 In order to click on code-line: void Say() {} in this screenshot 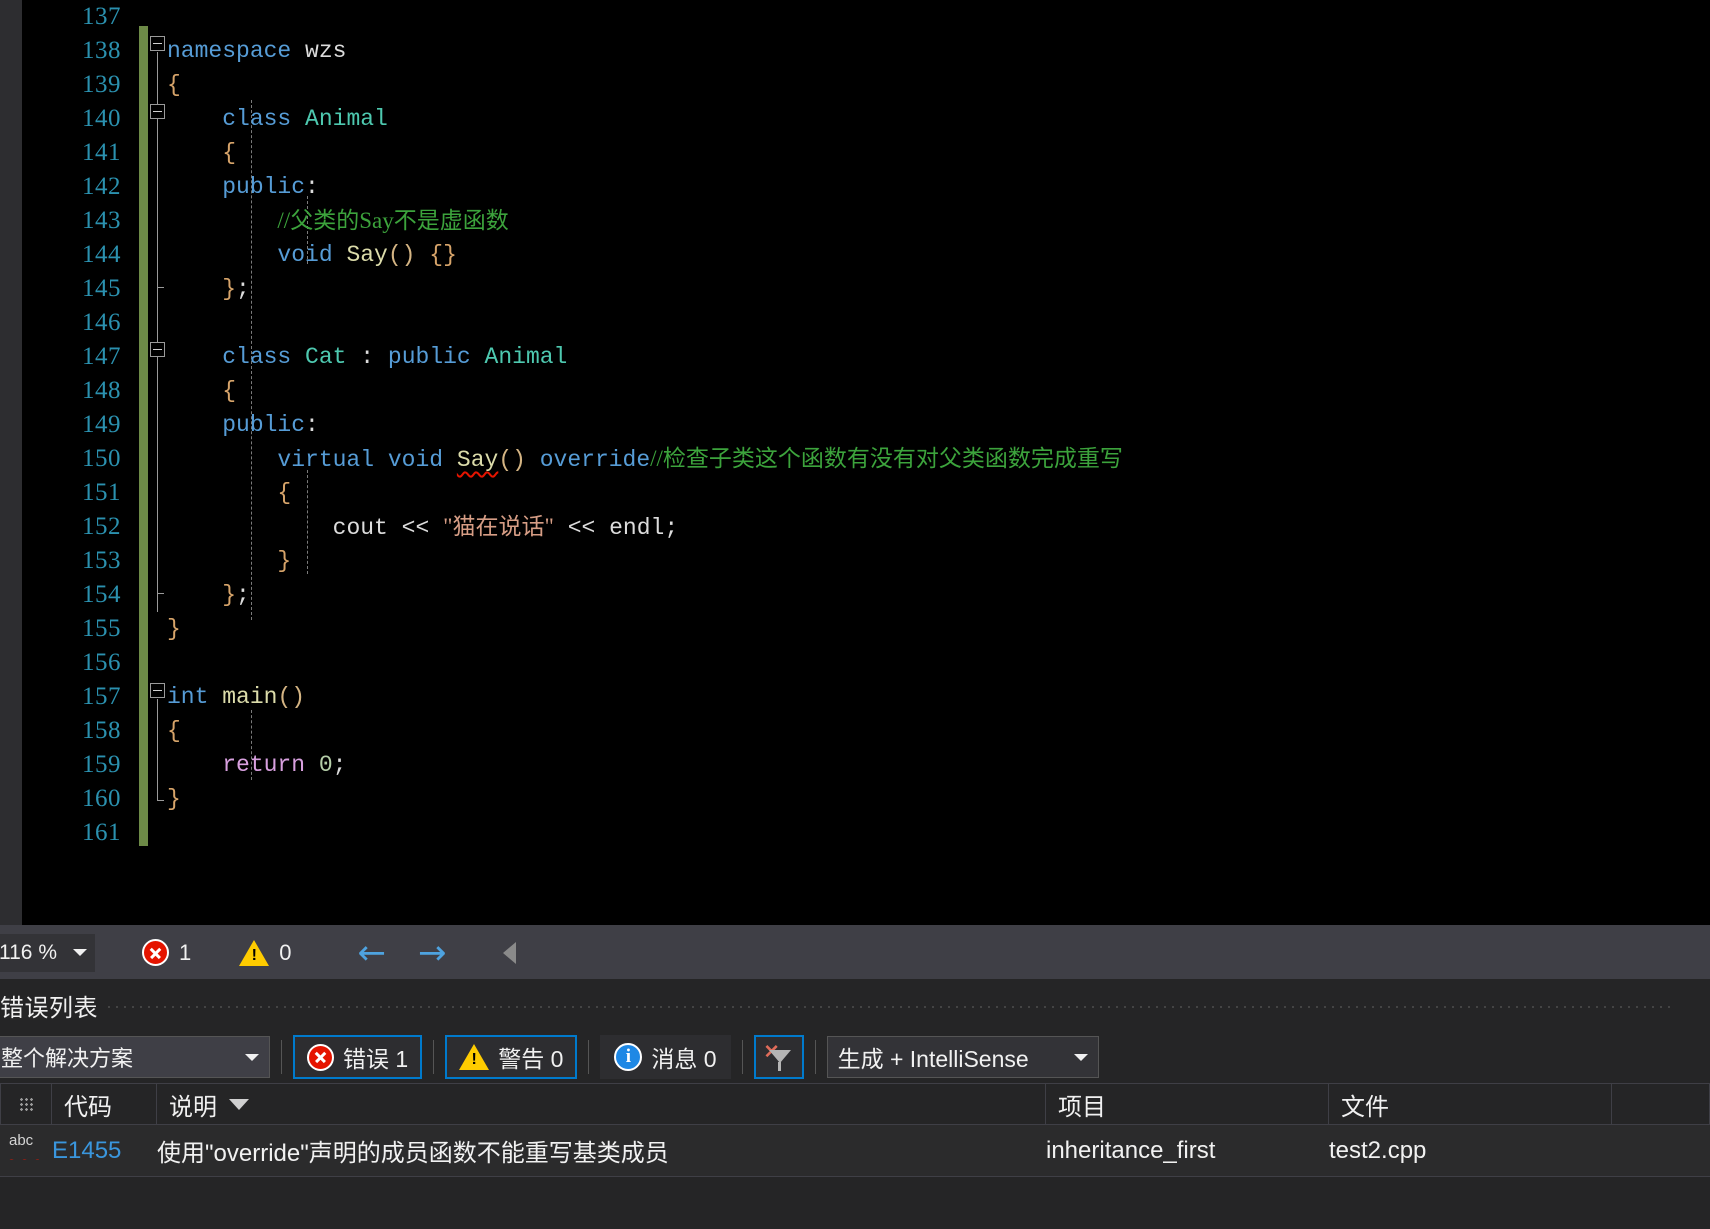, I will do `click(938, 255)`.